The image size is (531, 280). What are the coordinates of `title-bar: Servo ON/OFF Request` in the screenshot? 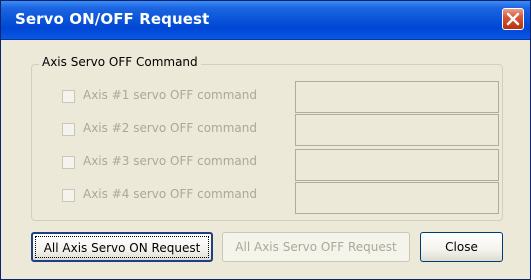 It's located at (265, 20).